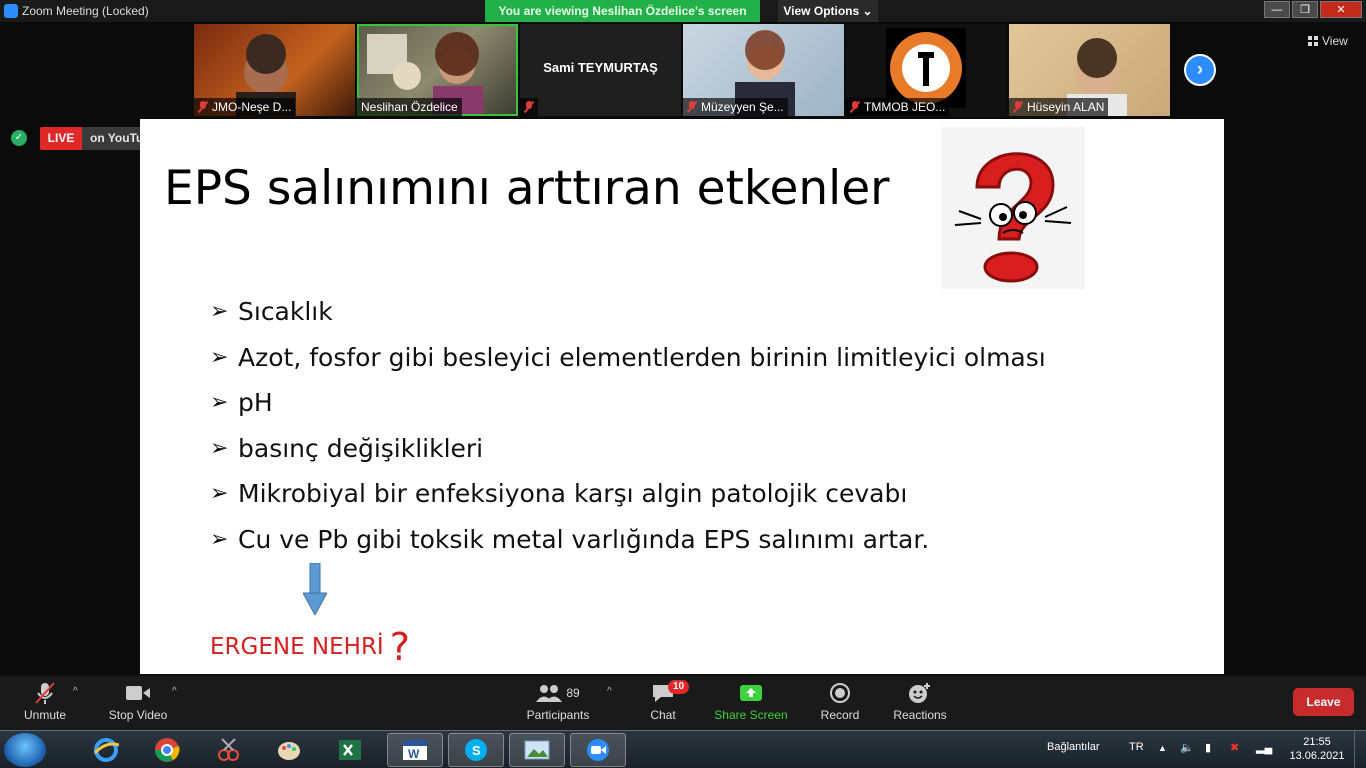  Describe the element at coordinates (840, 715) in the screenshot. I see `record-label: Record` at that location.